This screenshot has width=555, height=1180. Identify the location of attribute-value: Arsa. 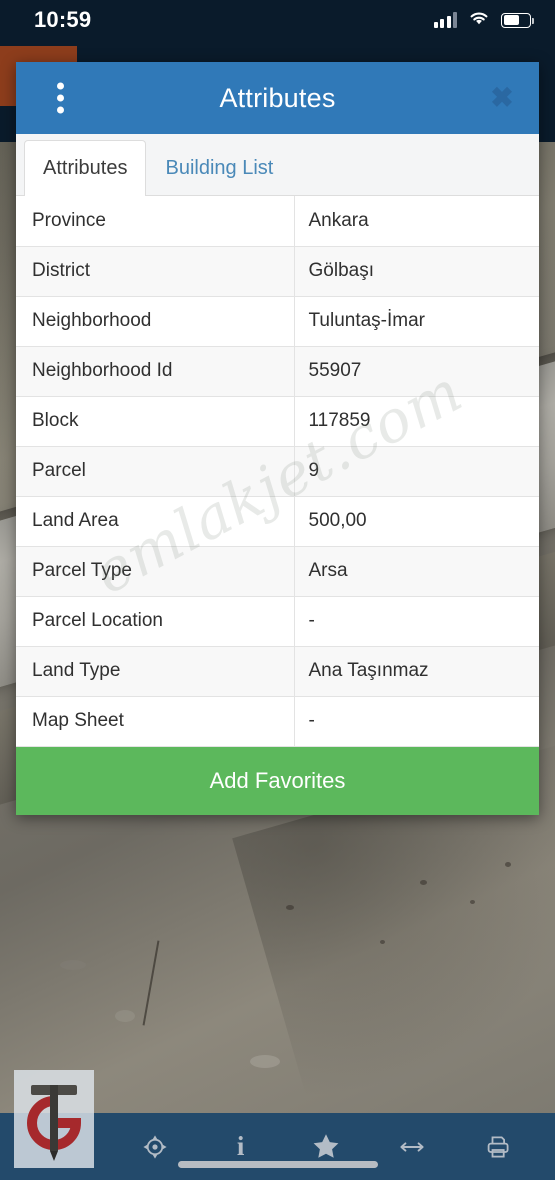
(416, 571).